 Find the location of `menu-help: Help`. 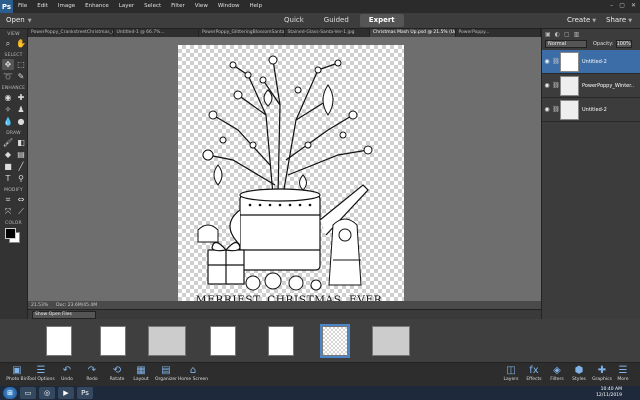

menu-help: Help is located at coordinates (256, 6).